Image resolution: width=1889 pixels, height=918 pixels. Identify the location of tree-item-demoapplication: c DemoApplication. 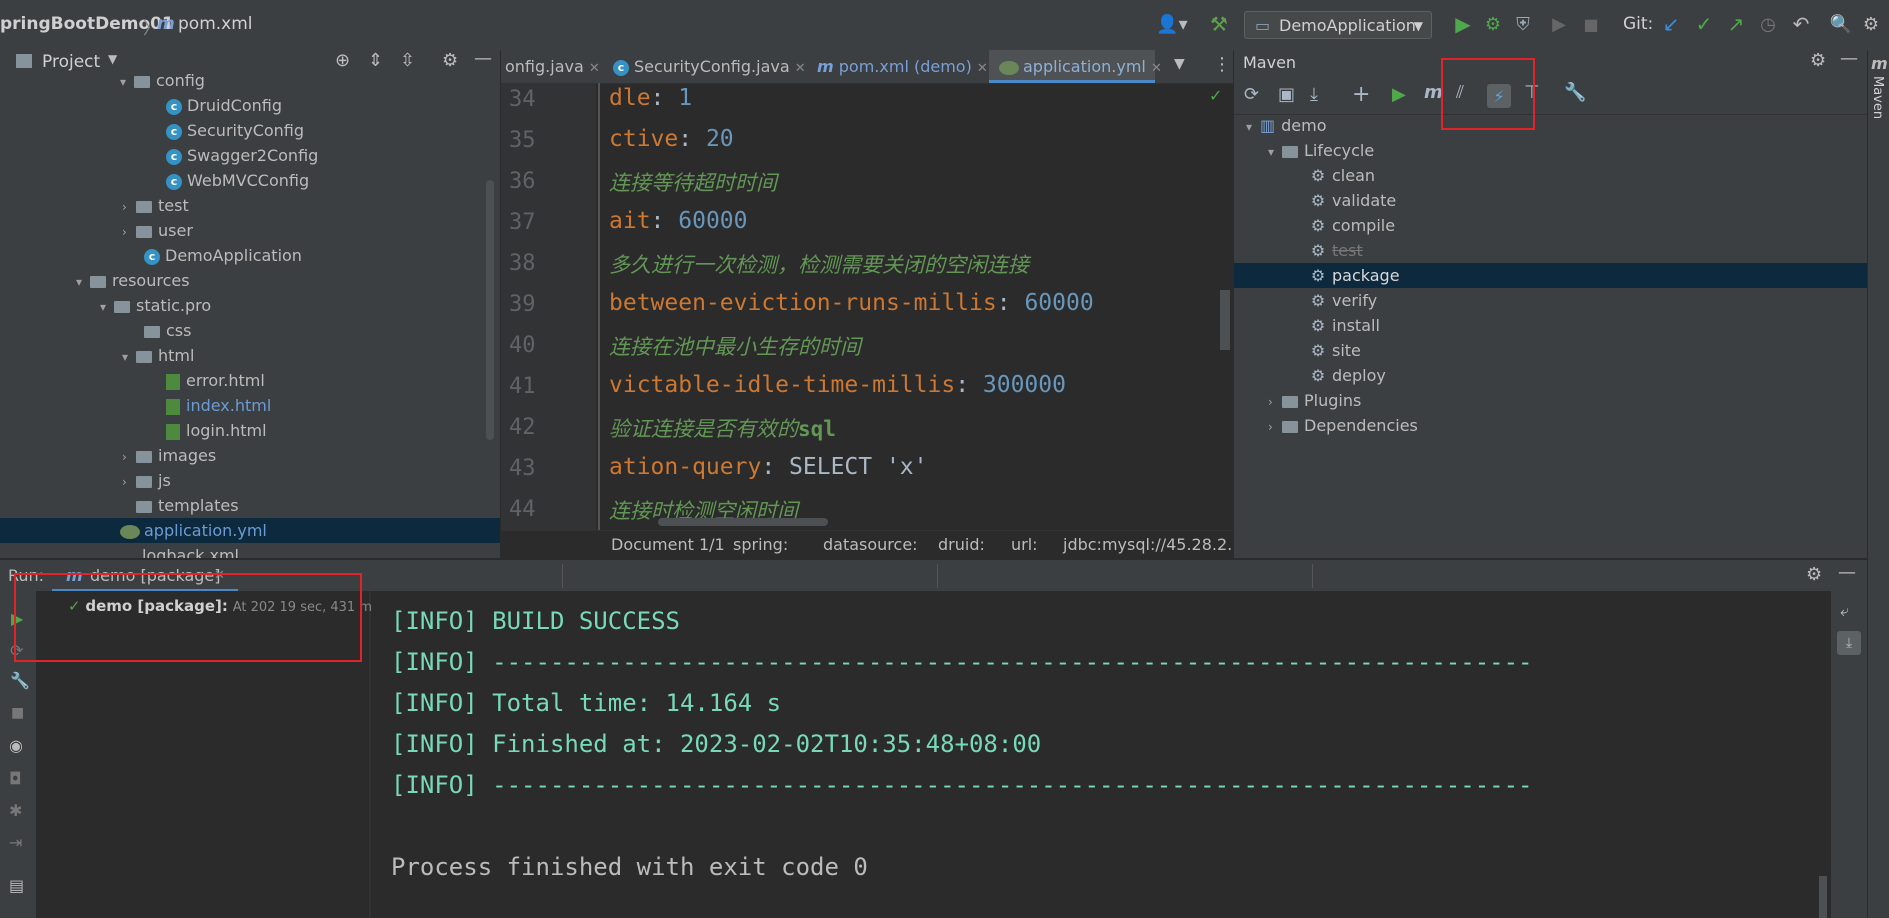
(223, 255).